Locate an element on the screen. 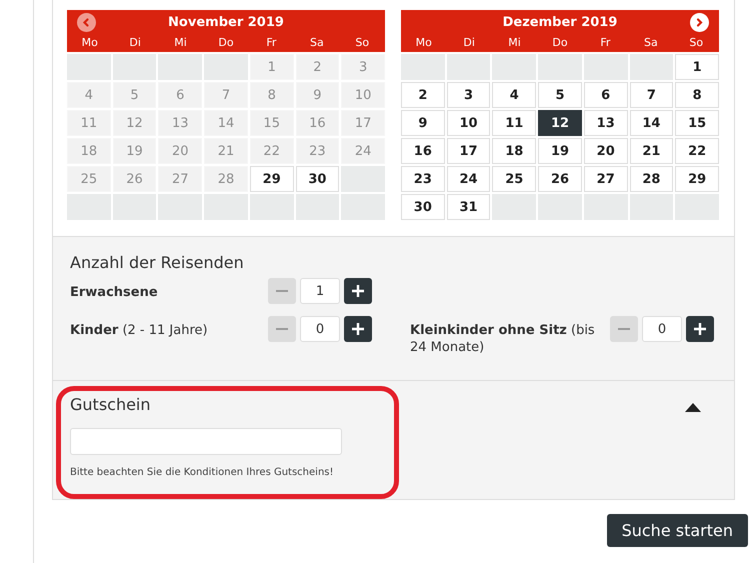 The height and width of the screenshot is (563, 750). section-title: Anzahl der Reisenden is located at coordinates (157, 262).